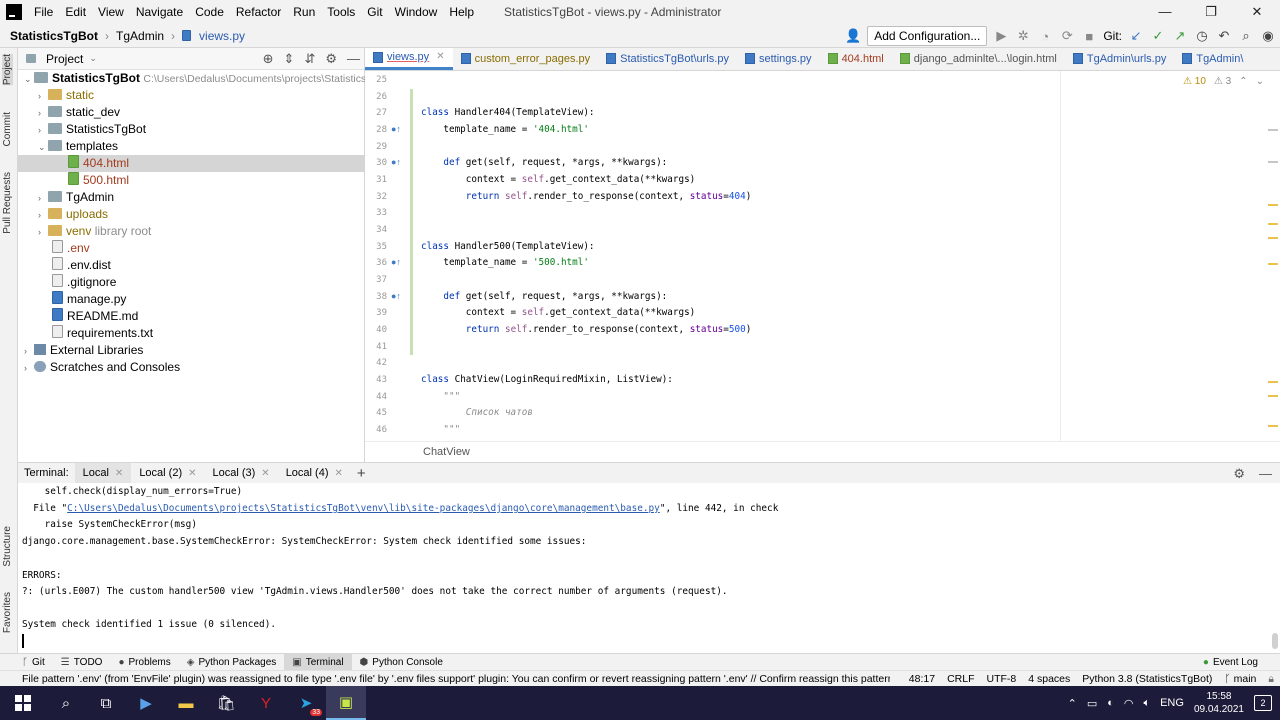 The width and height of the screenshot is (1280, 720). Describe the element at coordinates (26, 662) in the screenshot. I see `toolwindow-git: ᚴ Git` at that location.